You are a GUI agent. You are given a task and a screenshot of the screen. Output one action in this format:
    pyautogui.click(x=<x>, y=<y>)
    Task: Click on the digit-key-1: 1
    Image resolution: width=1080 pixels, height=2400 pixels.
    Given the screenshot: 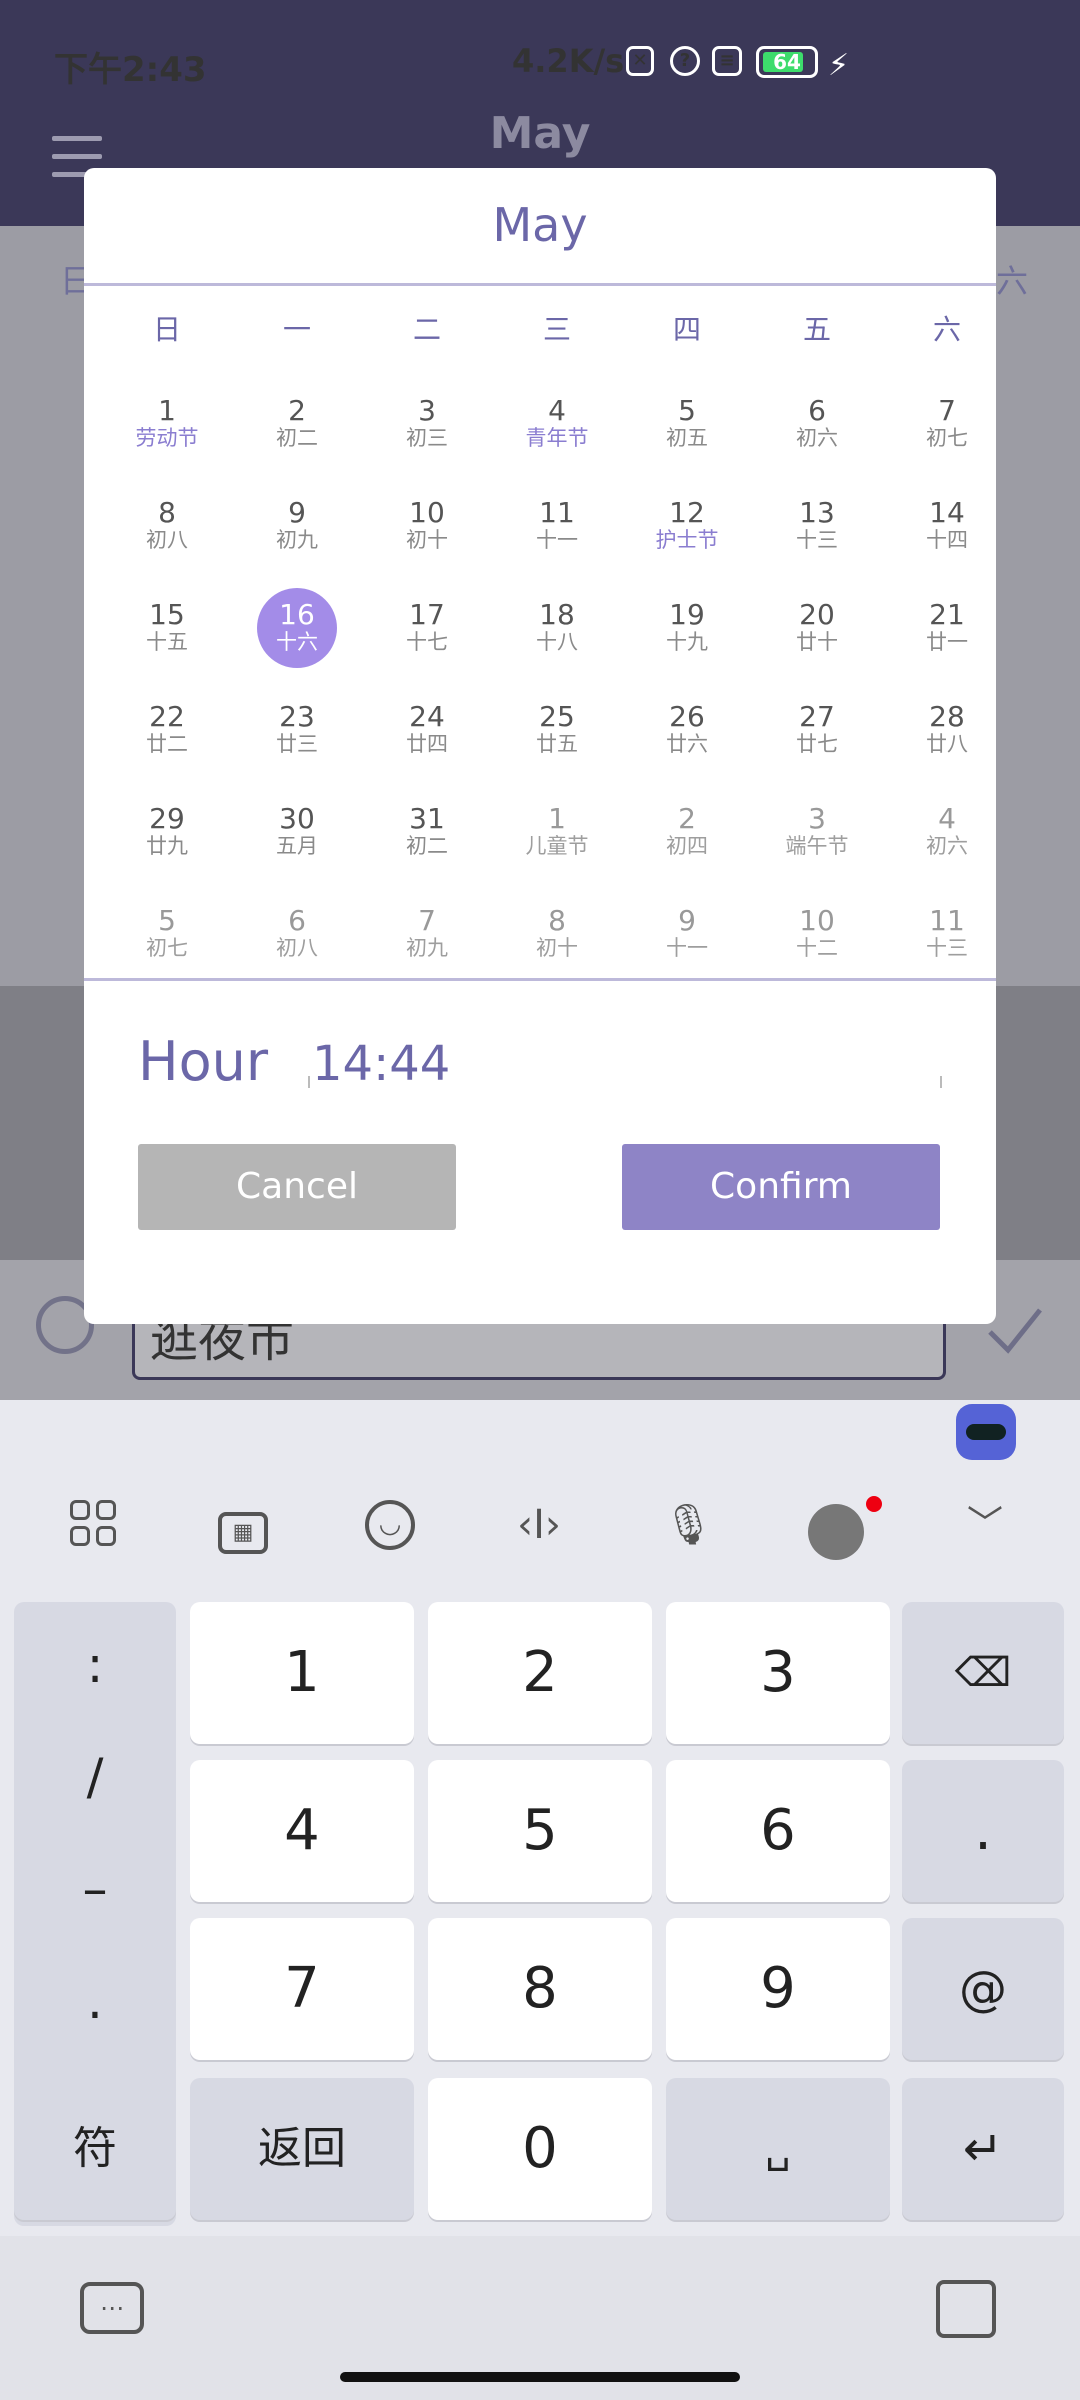 What is the action you would take?
    pyautogui.click(x=302, y=1673)
    